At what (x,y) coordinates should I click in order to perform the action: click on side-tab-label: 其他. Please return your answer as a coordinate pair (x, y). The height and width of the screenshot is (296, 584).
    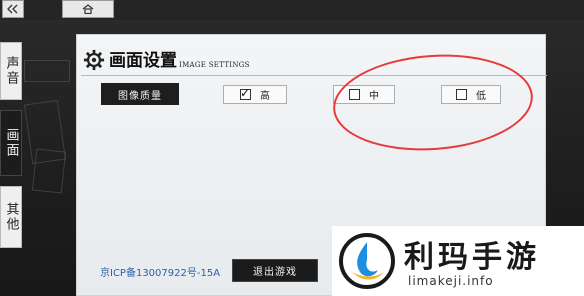
    Looking at the image, I should click on (11, 217).